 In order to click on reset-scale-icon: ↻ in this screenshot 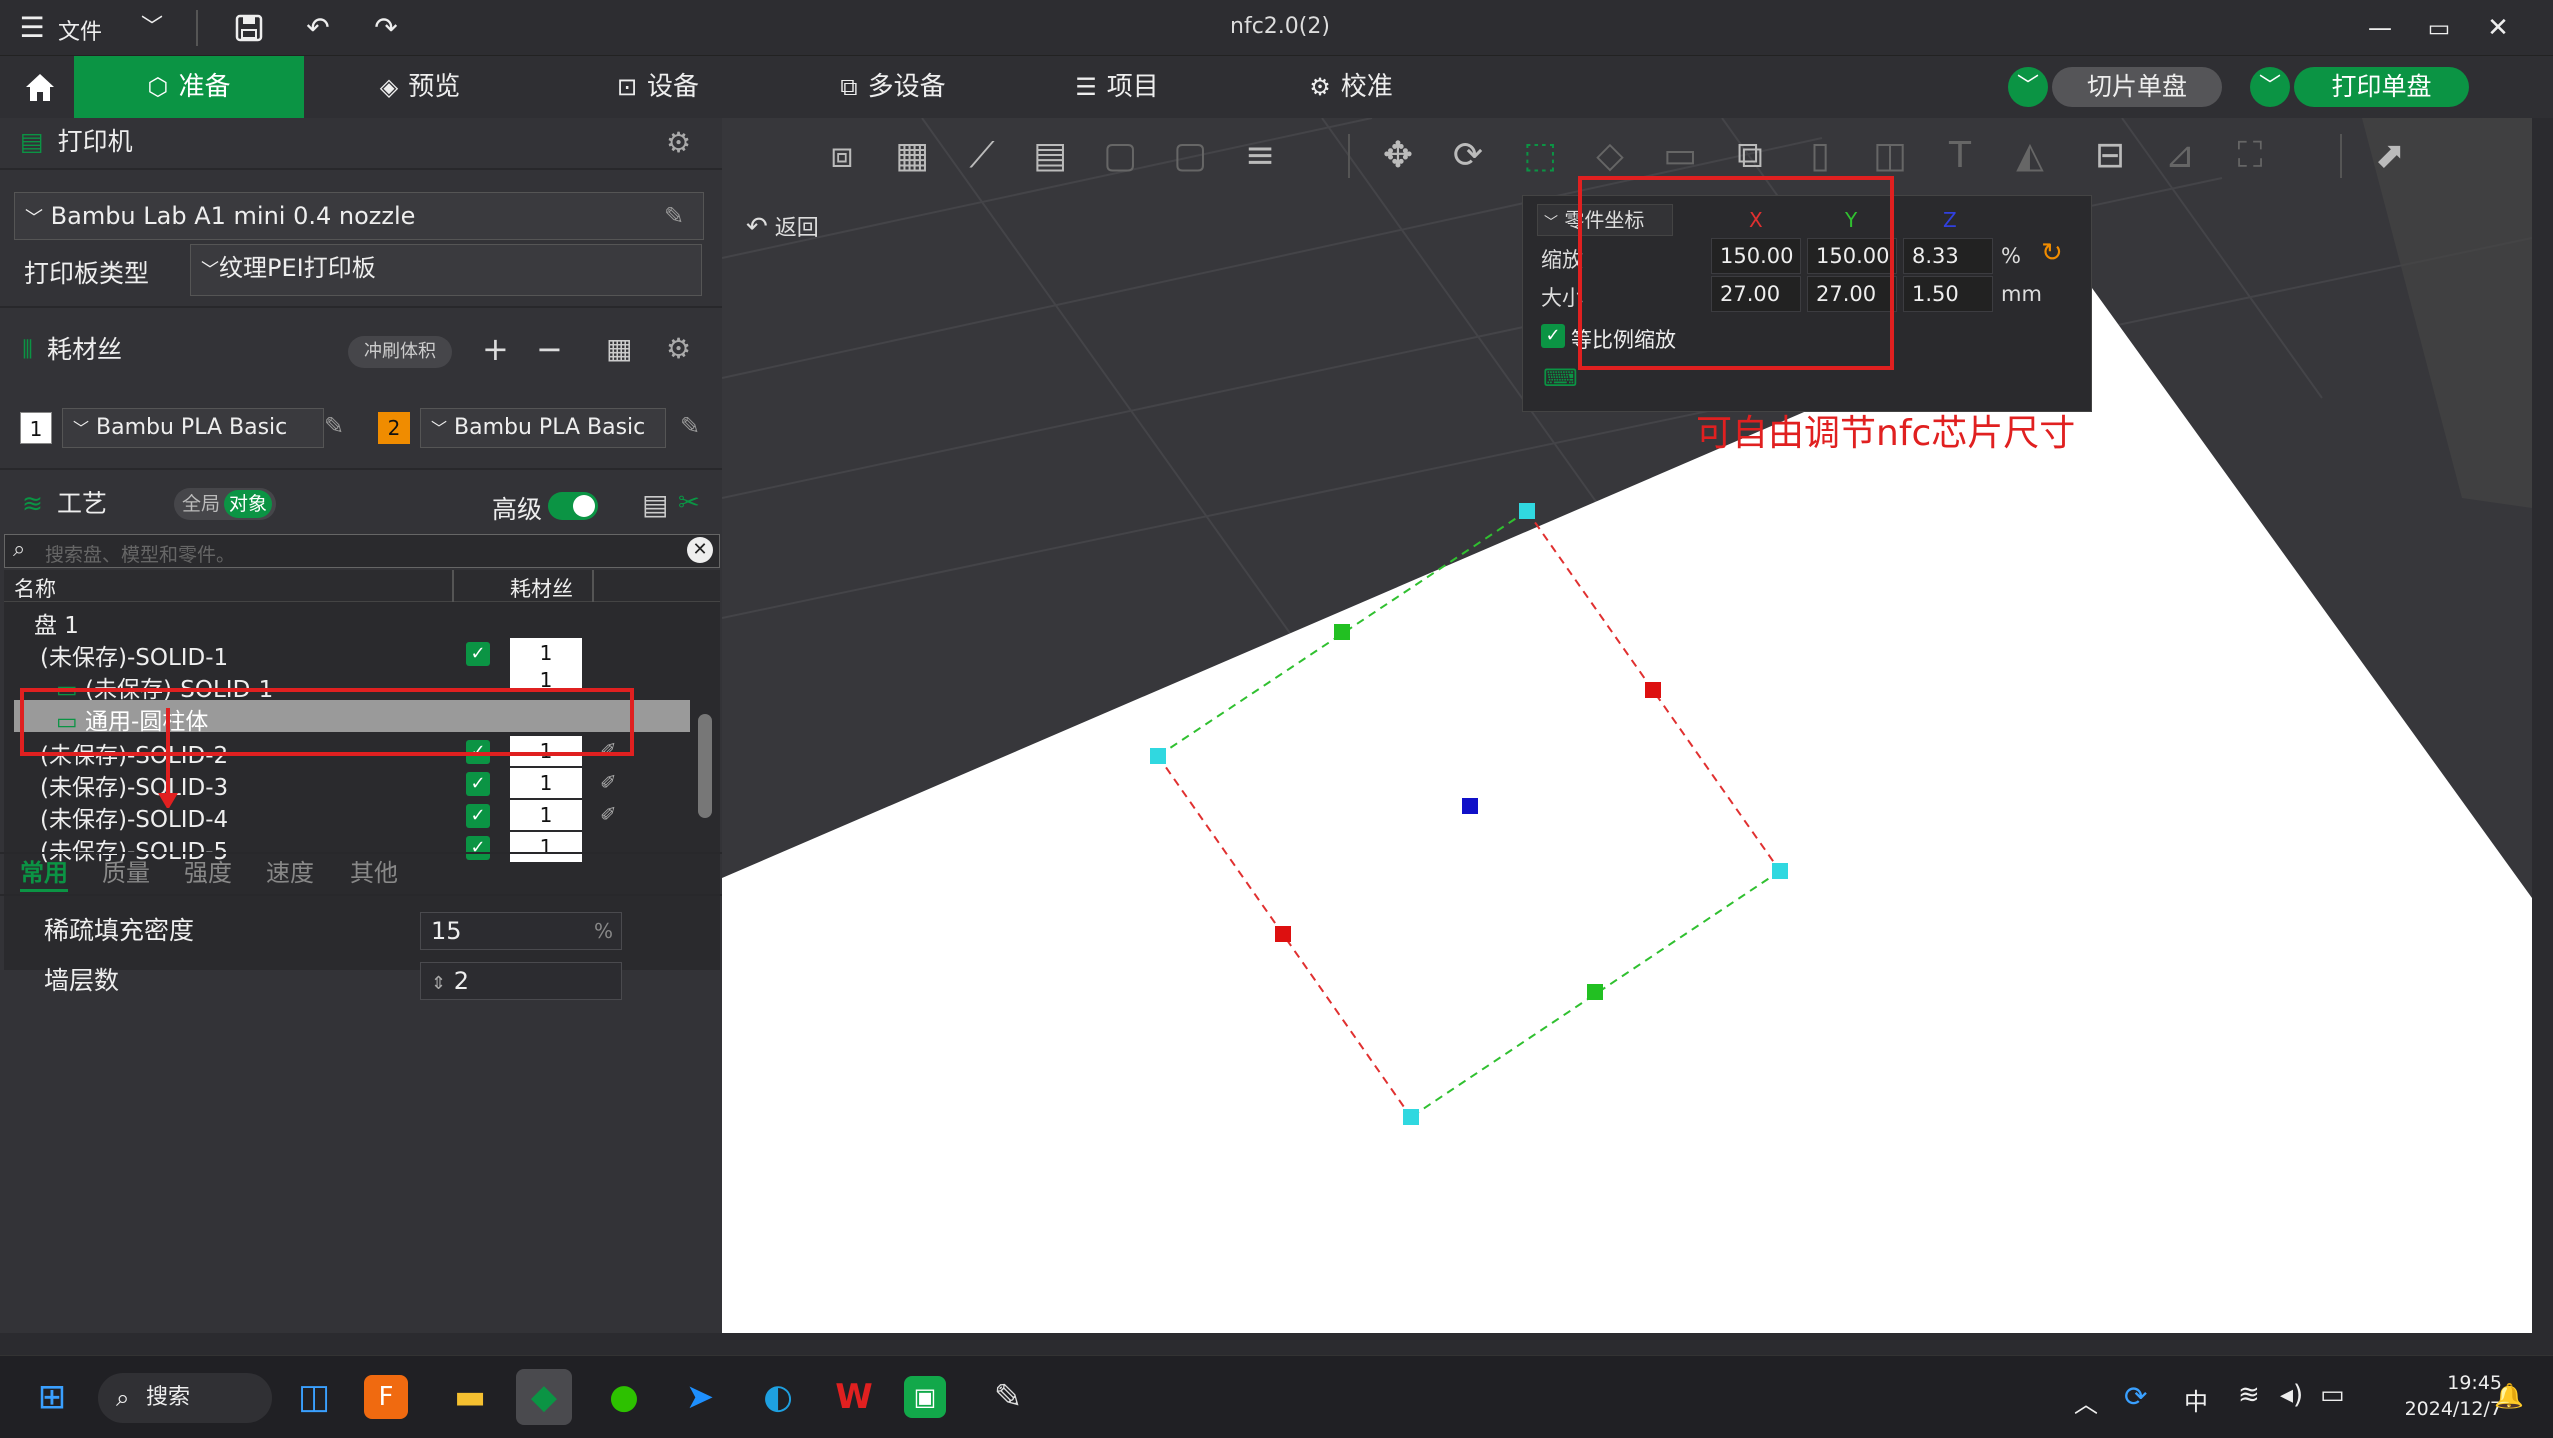, I will do `click(2052, 253)`.